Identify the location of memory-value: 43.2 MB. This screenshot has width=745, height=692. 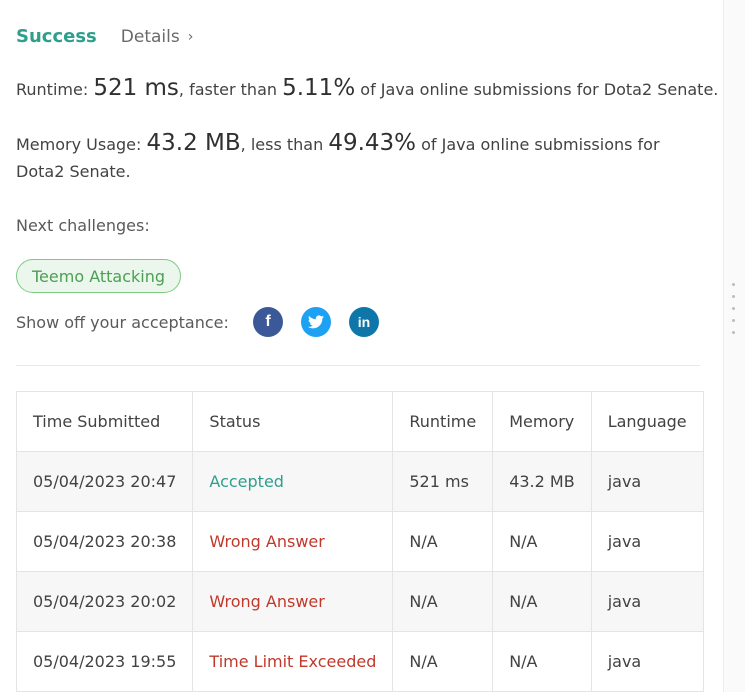
(193, 143).